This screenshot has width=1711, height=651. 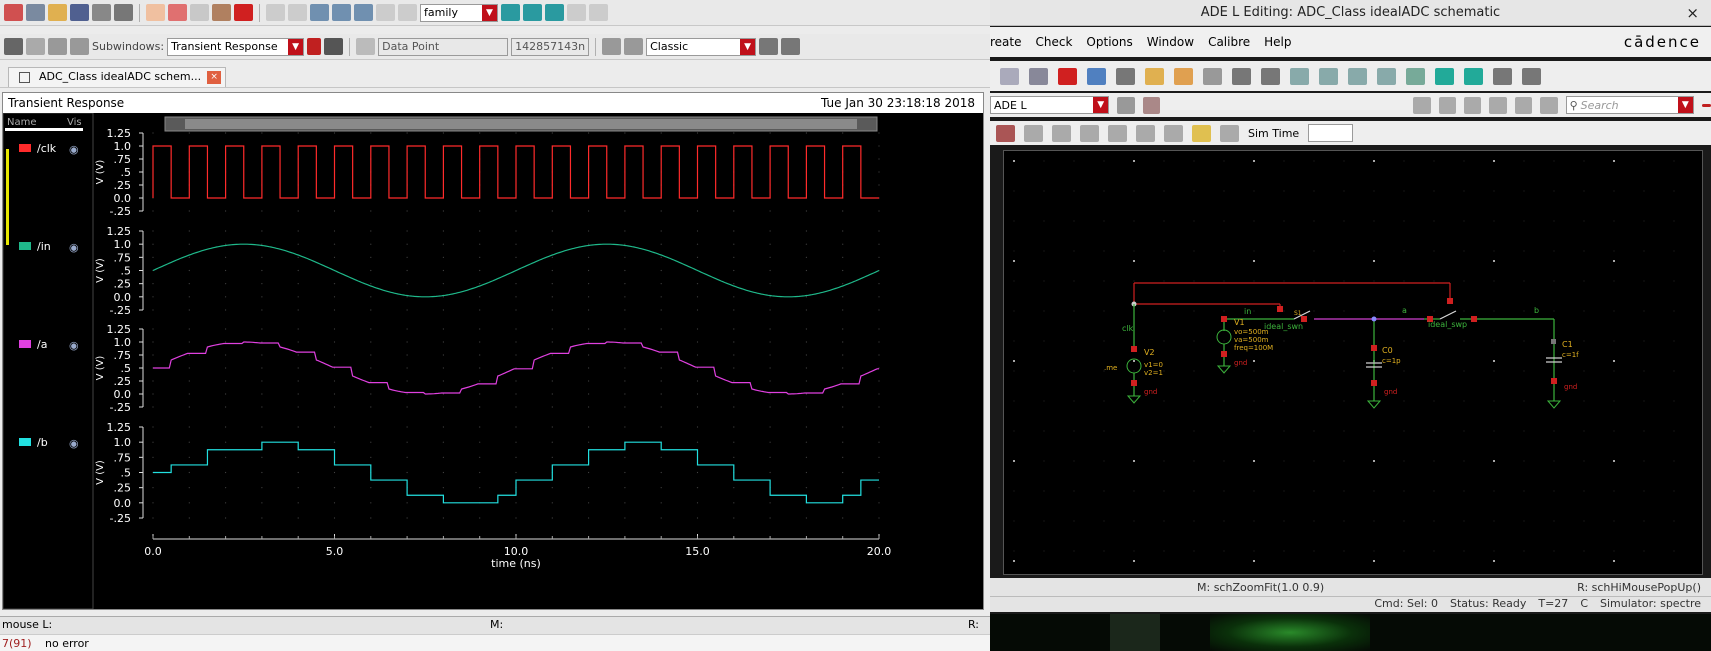 What do you see at coordinates (598, 12) in the screenshot?
I see `fit-icon` at bounding box center [598, 12].